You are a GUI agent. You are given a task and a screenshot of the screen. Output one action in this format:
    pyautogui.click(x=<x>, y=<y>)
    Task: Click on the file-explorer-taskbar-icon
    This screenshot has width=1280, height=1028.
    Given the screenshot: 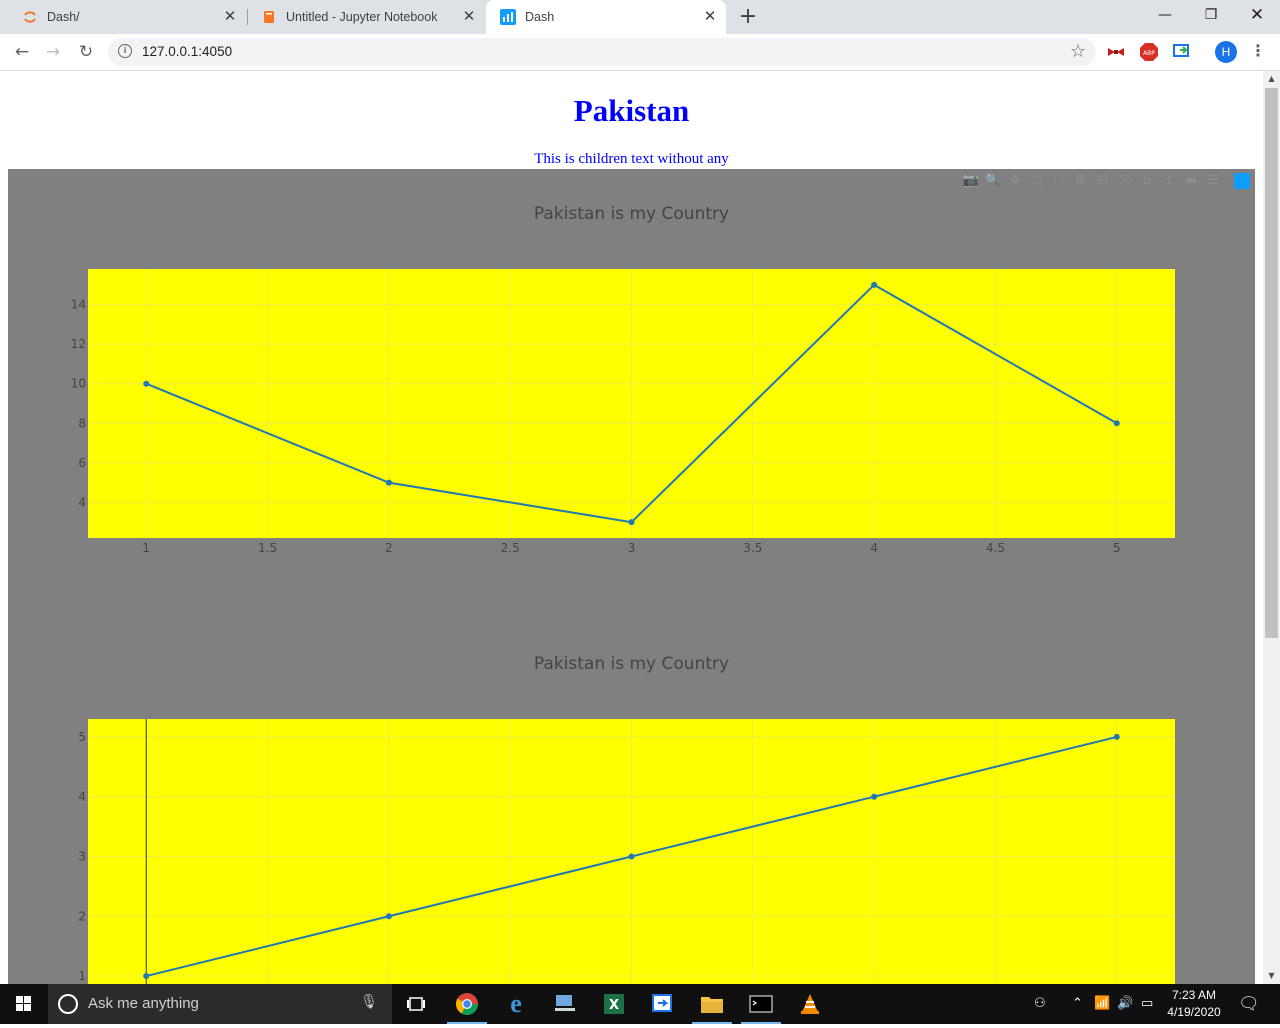 What is the action you would take?
    pyautogui.click(x=712, y=1004)
    